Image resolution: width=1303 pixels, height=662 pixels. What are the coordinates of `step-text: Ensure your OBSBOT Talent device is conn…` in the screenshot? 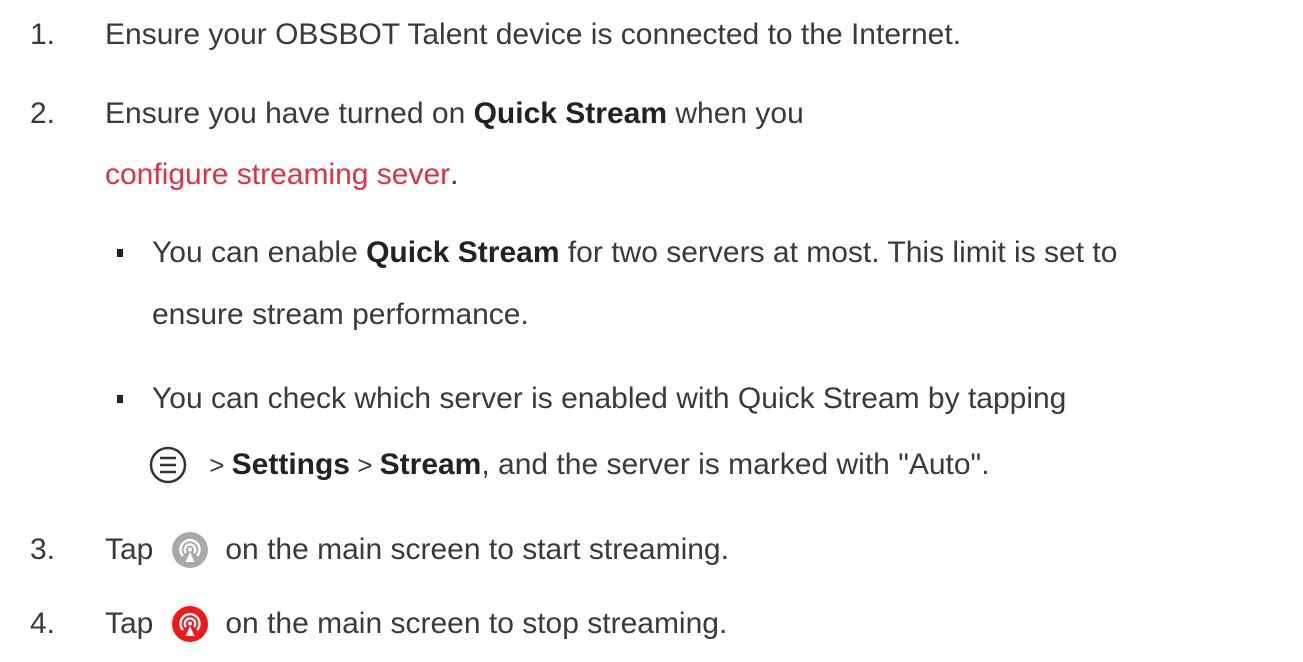 It's located at (533, 34).